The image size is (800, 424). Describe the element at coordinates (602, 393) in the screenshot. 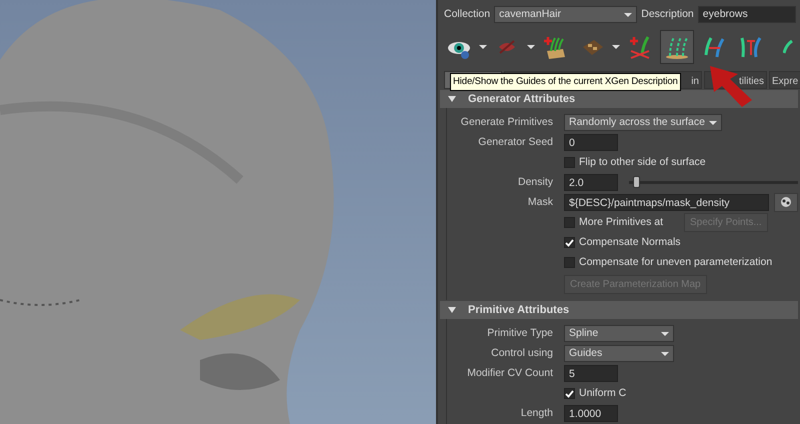

I see `checkbox-label: Uniform C` at that location.